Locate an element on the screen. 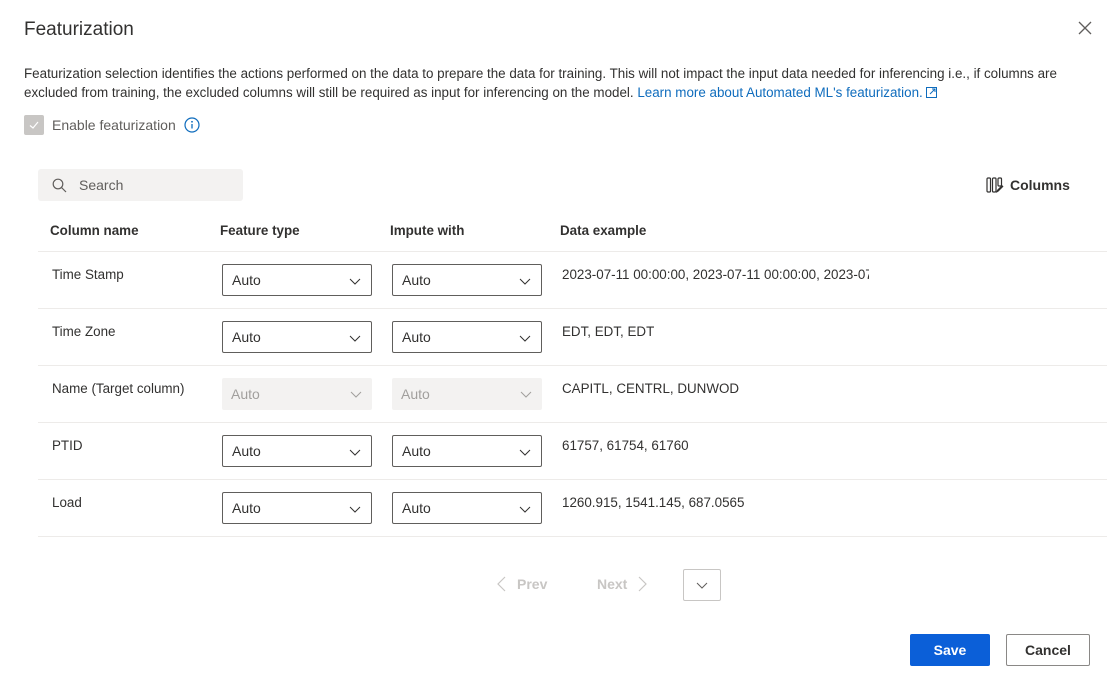 This screenshot has height=681, width=1107. checkmark-icon is located at coordinates (34, 125).